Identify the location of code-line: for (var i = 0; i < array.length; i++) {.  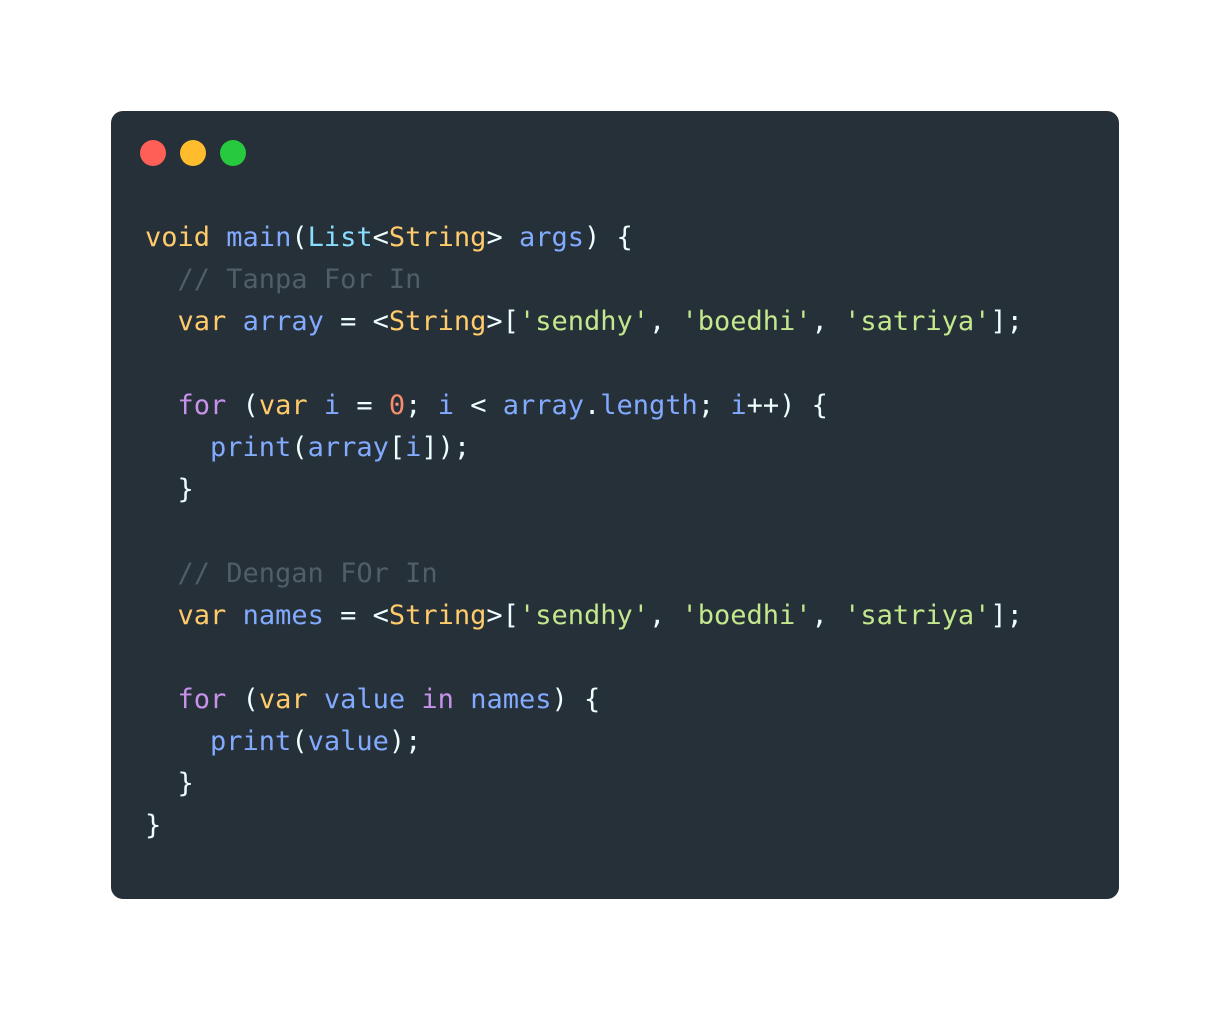
(584, 406).